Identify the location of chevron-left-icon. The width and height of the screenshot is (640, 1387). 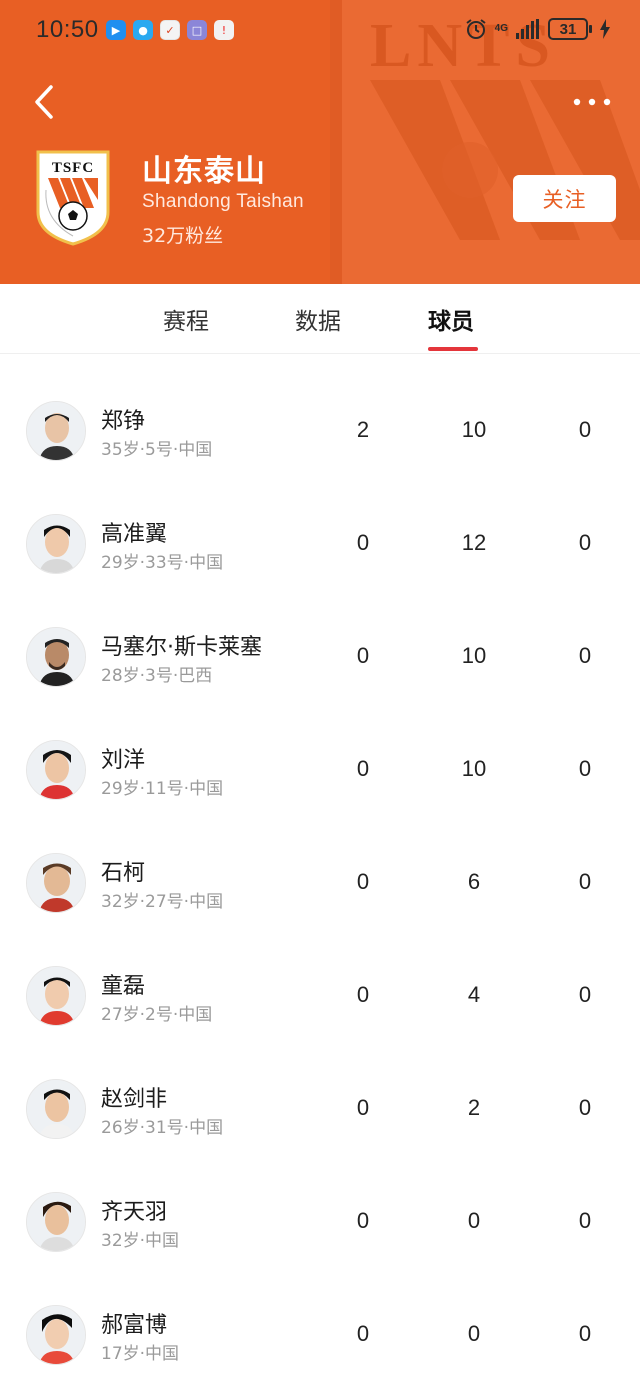
(44, 102).